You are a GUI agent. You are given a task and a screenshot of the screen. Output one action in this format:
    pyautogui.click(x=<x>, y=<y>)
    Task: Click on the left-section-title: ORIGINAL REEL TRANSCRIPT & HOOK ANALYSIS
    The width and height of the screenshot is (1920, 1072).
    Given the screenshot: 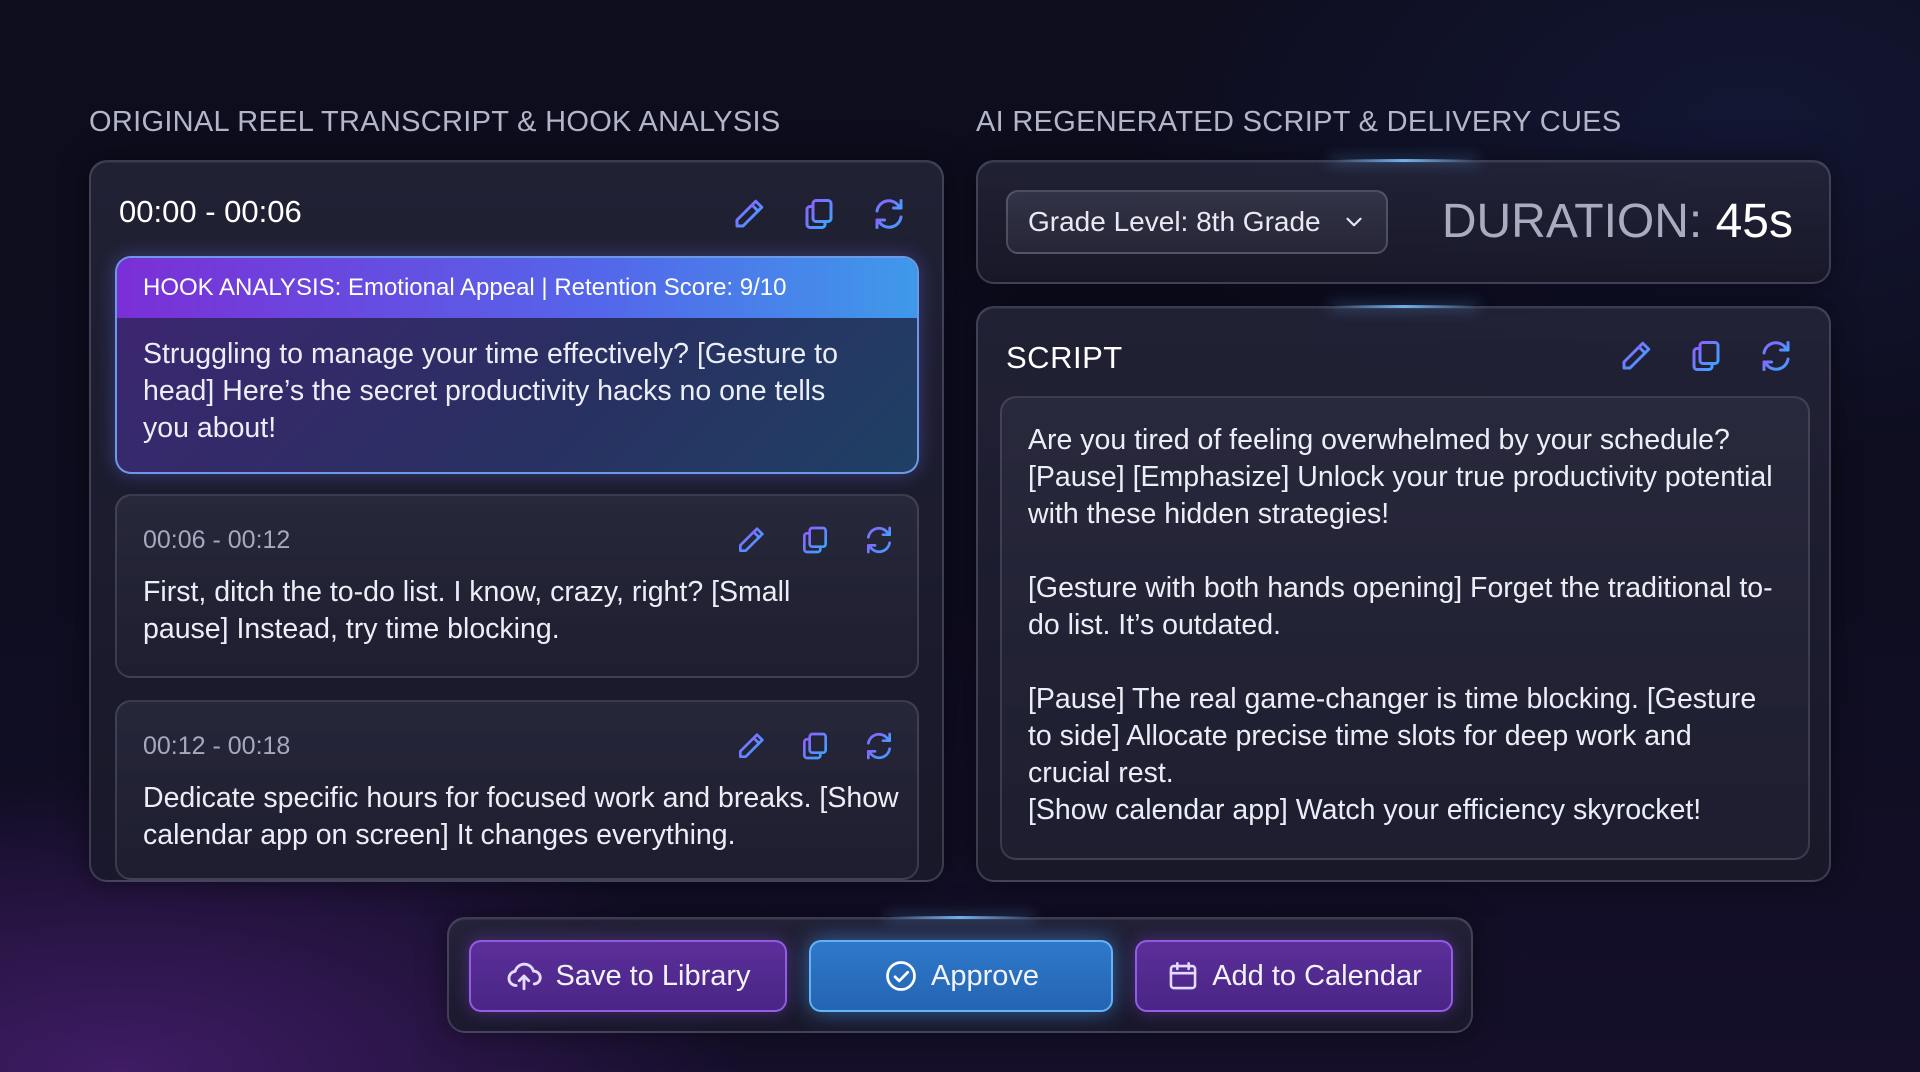 What is the action you would take?
    pyautogui.click(x=435, y=122)
    